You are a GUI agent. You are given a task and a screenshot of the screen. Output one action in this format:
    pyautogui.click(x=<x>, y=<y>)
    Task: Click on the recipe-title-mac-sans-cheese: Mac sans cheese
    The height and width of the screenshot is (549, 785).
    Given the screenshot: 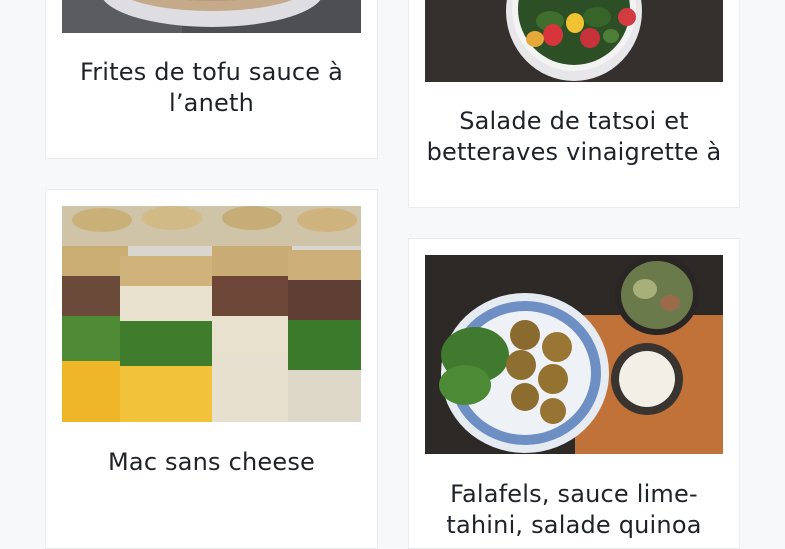 What is the action you would take?
    pyautogui.click(x=211, y=462)
    